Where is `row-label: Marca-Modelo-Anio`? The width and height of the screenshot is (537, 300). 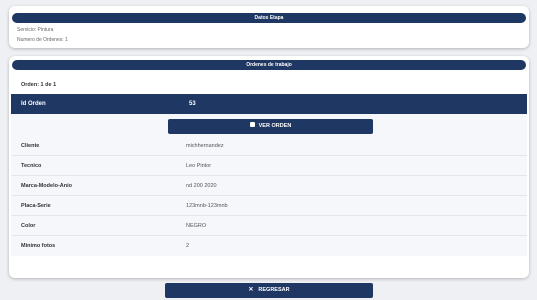
row-label: Marca-Modelo-Anio is located at coordinates (47, 186).